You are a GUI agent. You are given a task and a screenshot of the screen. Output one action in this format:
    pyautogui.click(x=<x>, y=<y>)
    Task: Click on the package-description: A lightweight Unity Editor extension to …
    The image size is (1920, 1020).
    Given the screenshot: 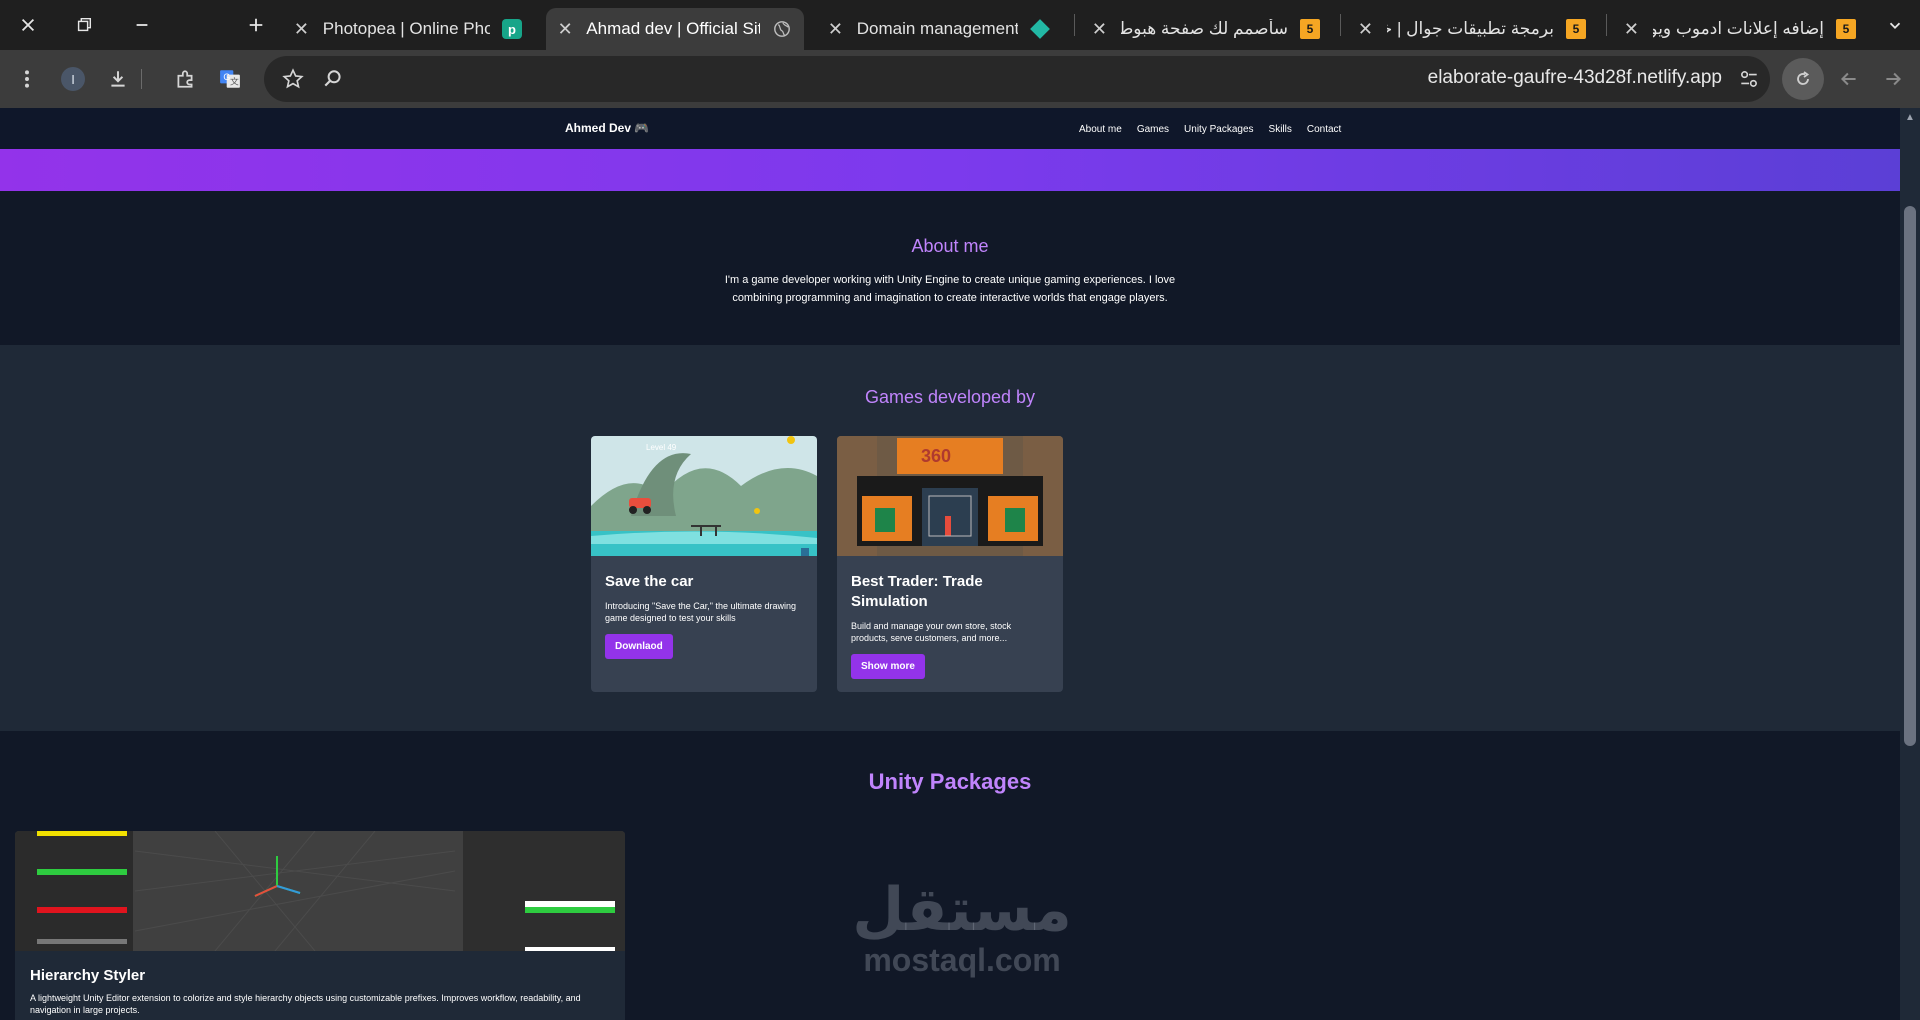 What is the action you would take?
    pyautogui.click(x=305, y=1004)
    